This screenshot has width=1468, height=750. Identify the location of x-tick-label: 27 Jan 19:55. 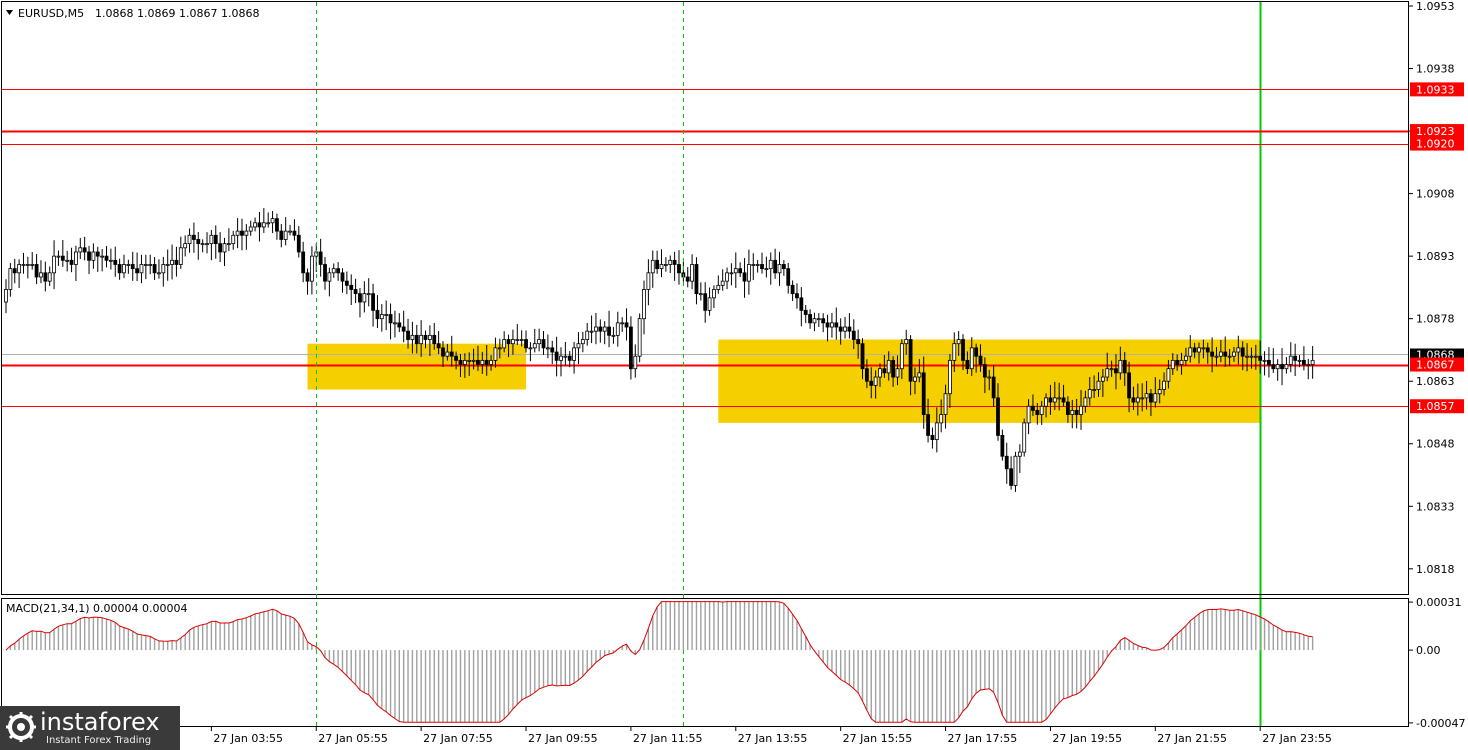
(1087, 738).